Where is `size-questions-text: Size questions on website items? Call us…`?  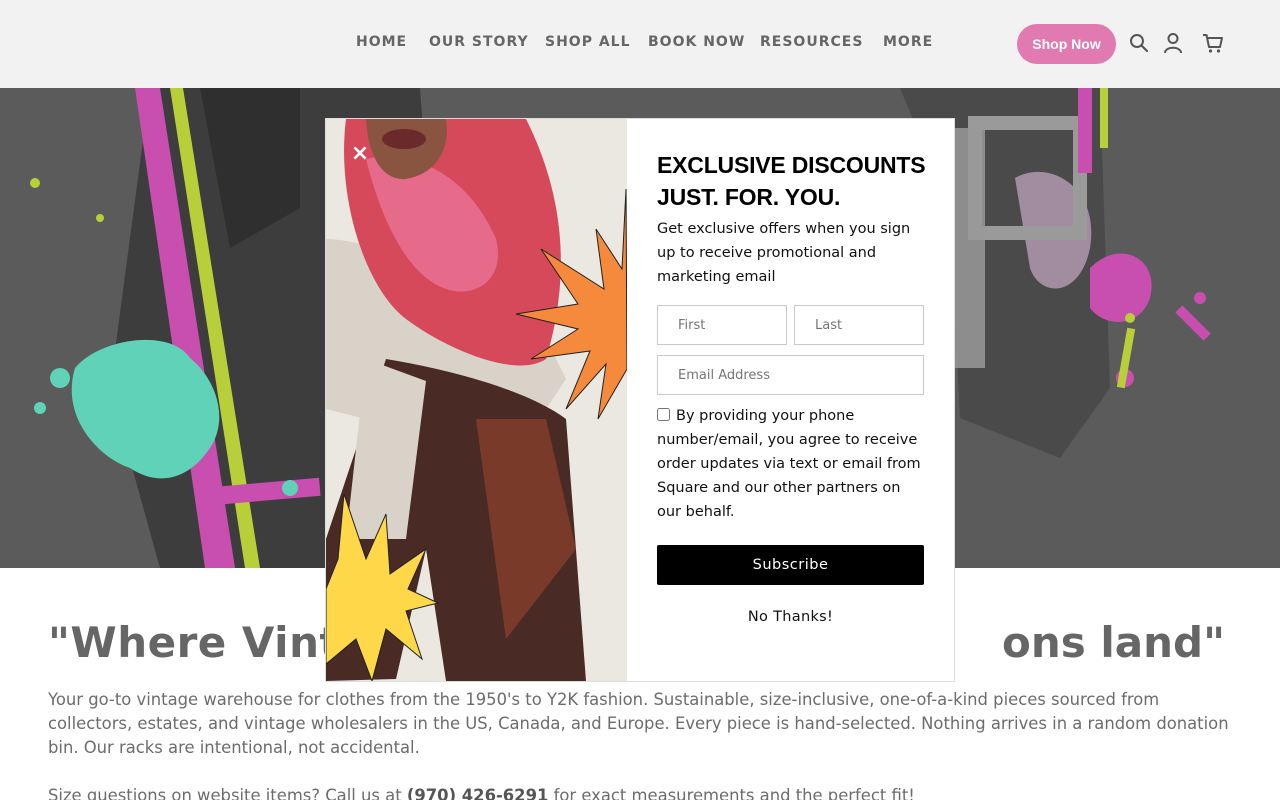
size-questions-text: Size questions on website items? Call us… is located at coordinates (643, 792).